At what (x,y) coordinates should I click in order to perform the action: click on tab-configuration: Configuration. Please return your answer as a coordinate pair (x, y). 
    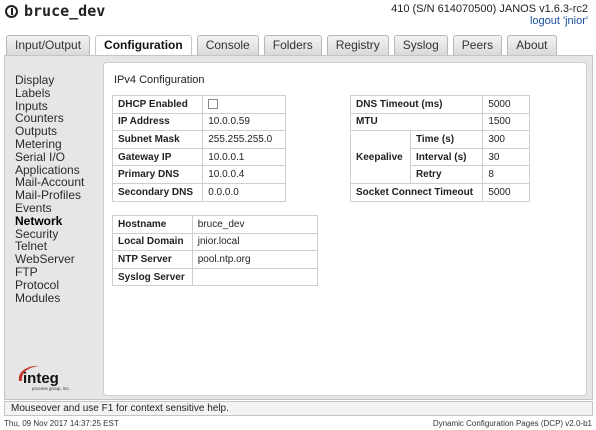
    Looking at the image, I should click on (143, 45).